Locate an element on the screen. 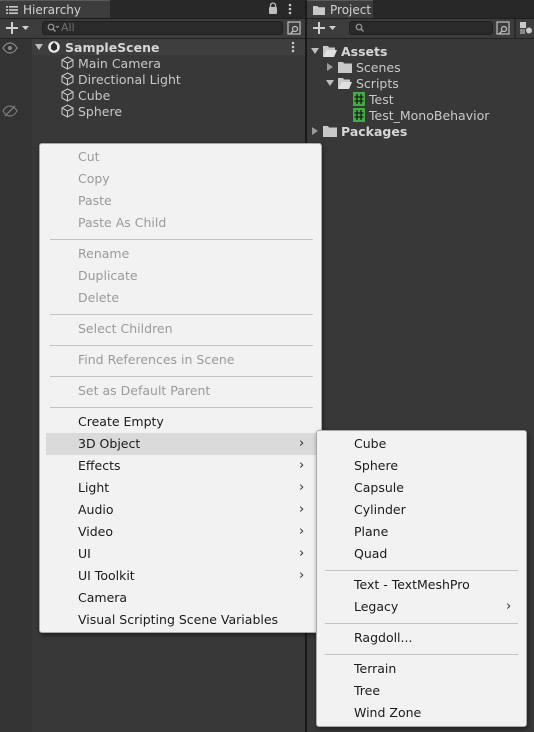 The width and height of the screenshot is (534, 732). menu-item-ui-toolkit: UI Toolkit › is located at coordinates (181, 576).